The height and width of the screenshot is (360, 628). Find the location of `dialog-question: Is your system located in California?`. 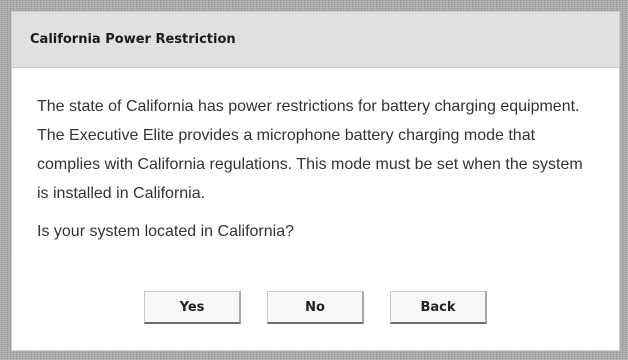

dialog-question: Is your system located in California? is located at coordinates (165, 231).